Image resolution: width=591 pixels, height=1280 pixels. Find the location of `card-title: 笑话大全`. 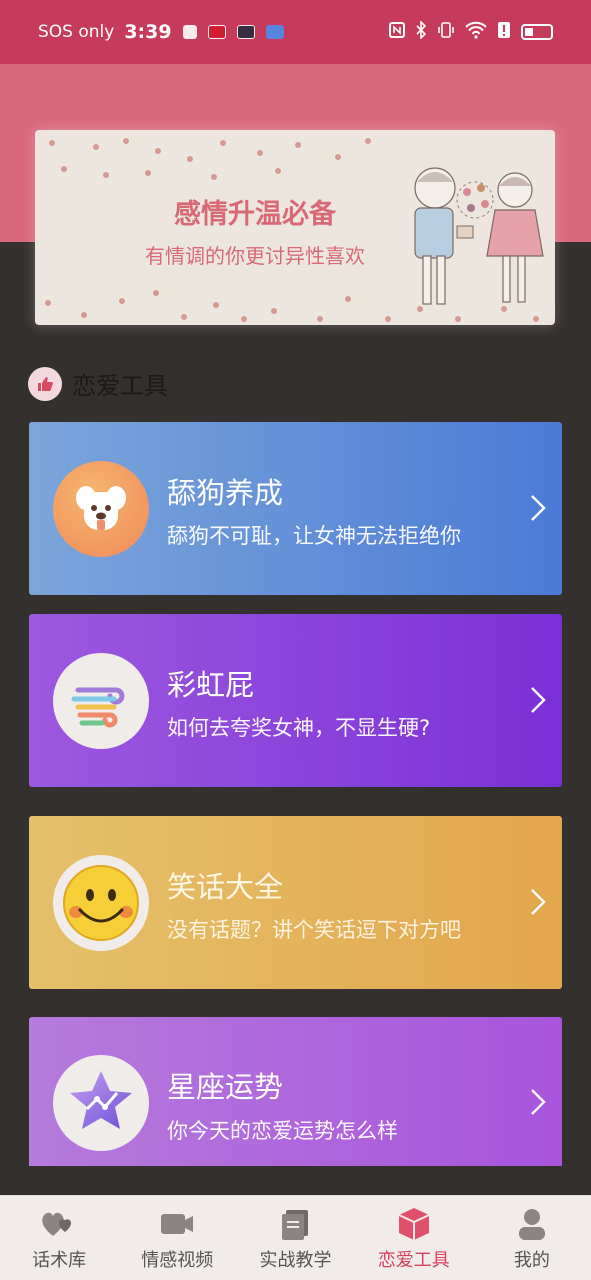

card-title: 笑话大全 is located at coordinates (225, 887).